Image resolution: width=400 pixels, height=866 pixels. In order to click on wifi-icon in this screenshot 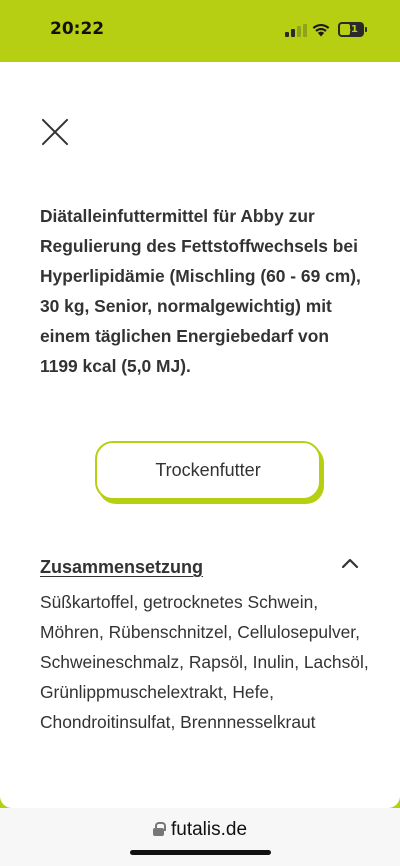, I will do `click(321, 30)`.